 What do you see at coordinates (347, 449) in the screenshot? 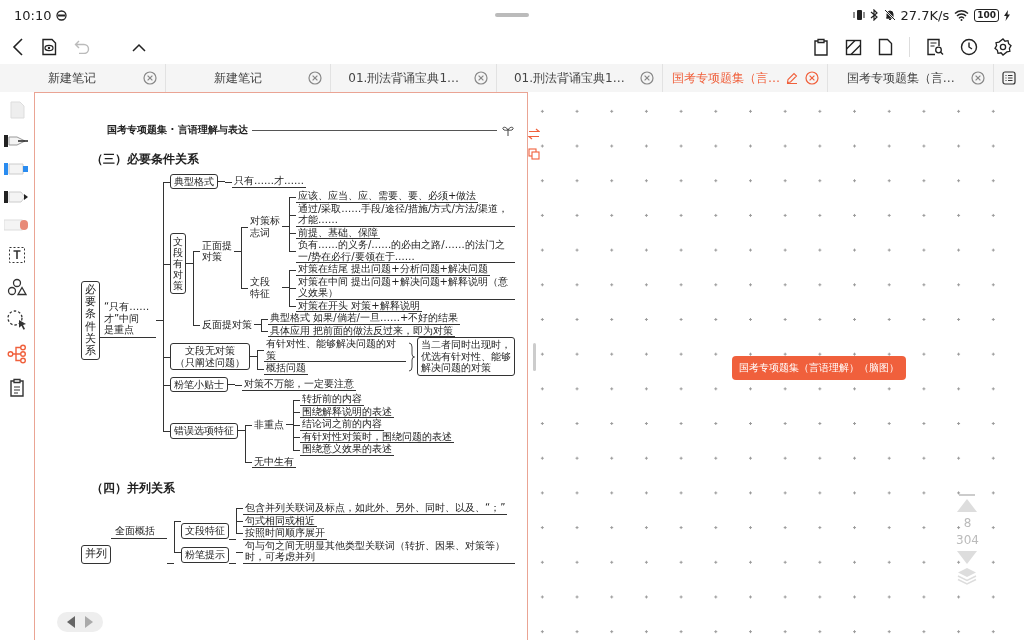
I see `map-leaf: 围绕意义效果的表述` at bounding box center [347, 449].